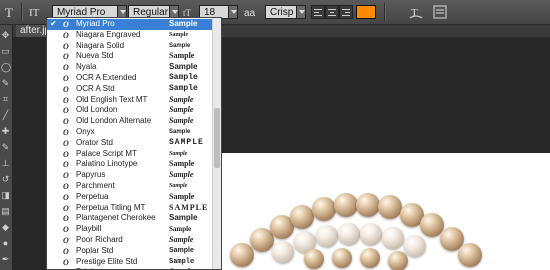 This screenshot has height=270, width=550. I want to click on svg-text: T, so click(9, 12).